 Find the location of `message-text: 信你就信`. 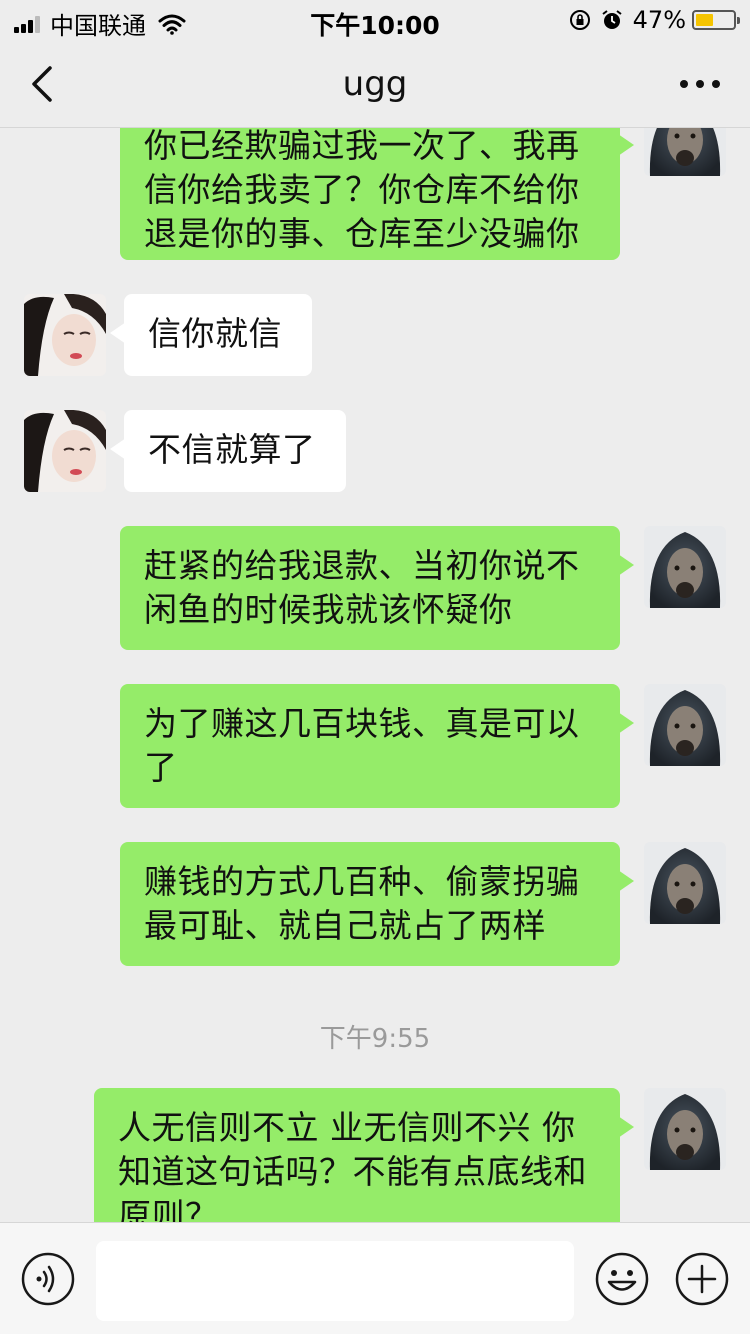

message-text: 信你就信 is located at coordinates (215, 333).